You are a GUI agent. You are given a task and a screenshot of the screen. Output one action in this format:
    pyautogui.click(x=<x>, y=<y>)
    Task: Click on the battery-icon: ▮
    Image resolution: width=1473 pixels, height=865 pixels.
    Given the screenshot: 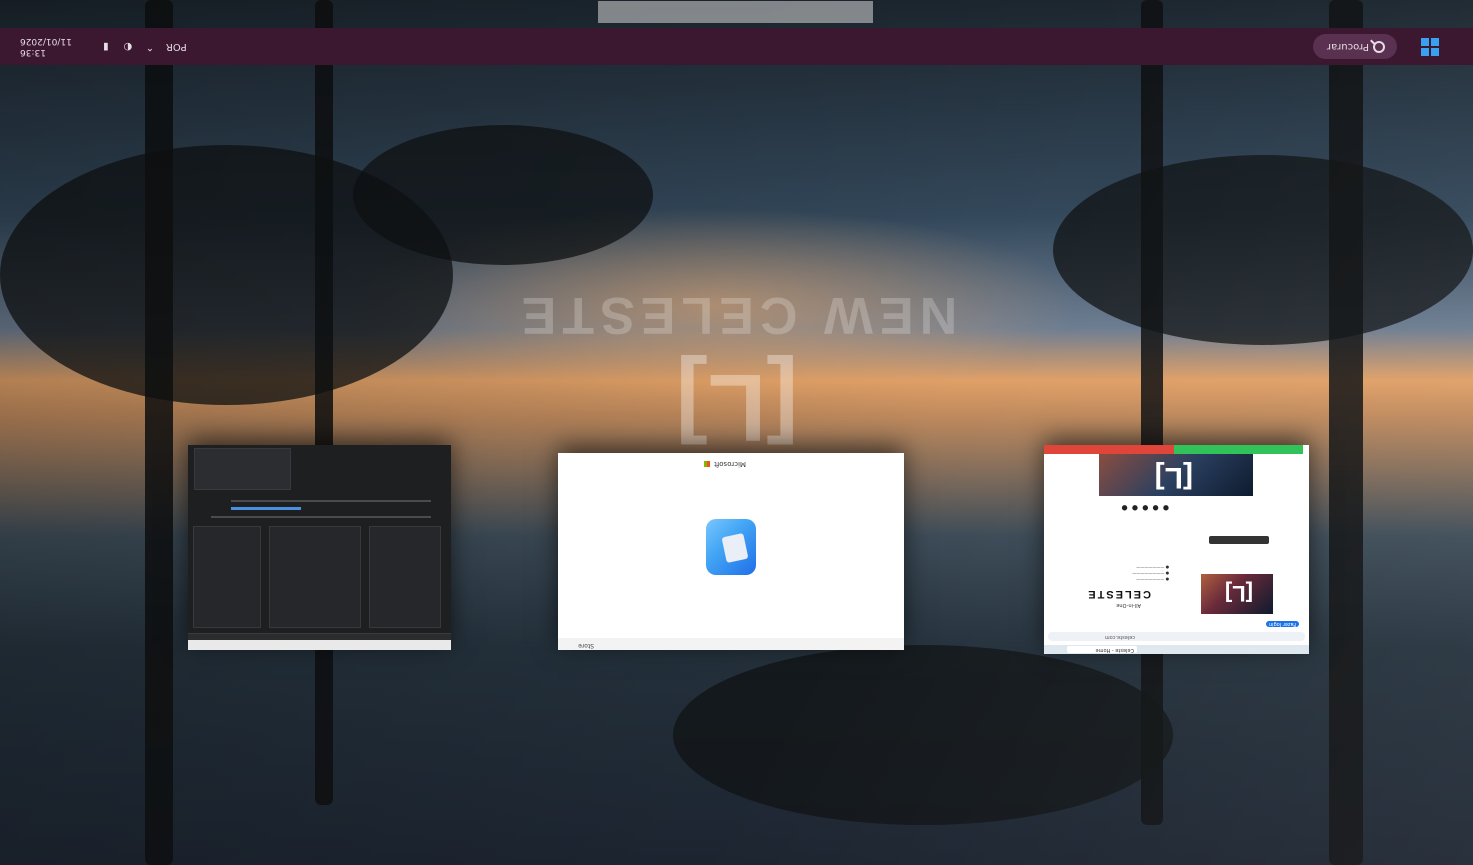 What is the action you would take?
    pyautogui.click(x=106, y=47)
    